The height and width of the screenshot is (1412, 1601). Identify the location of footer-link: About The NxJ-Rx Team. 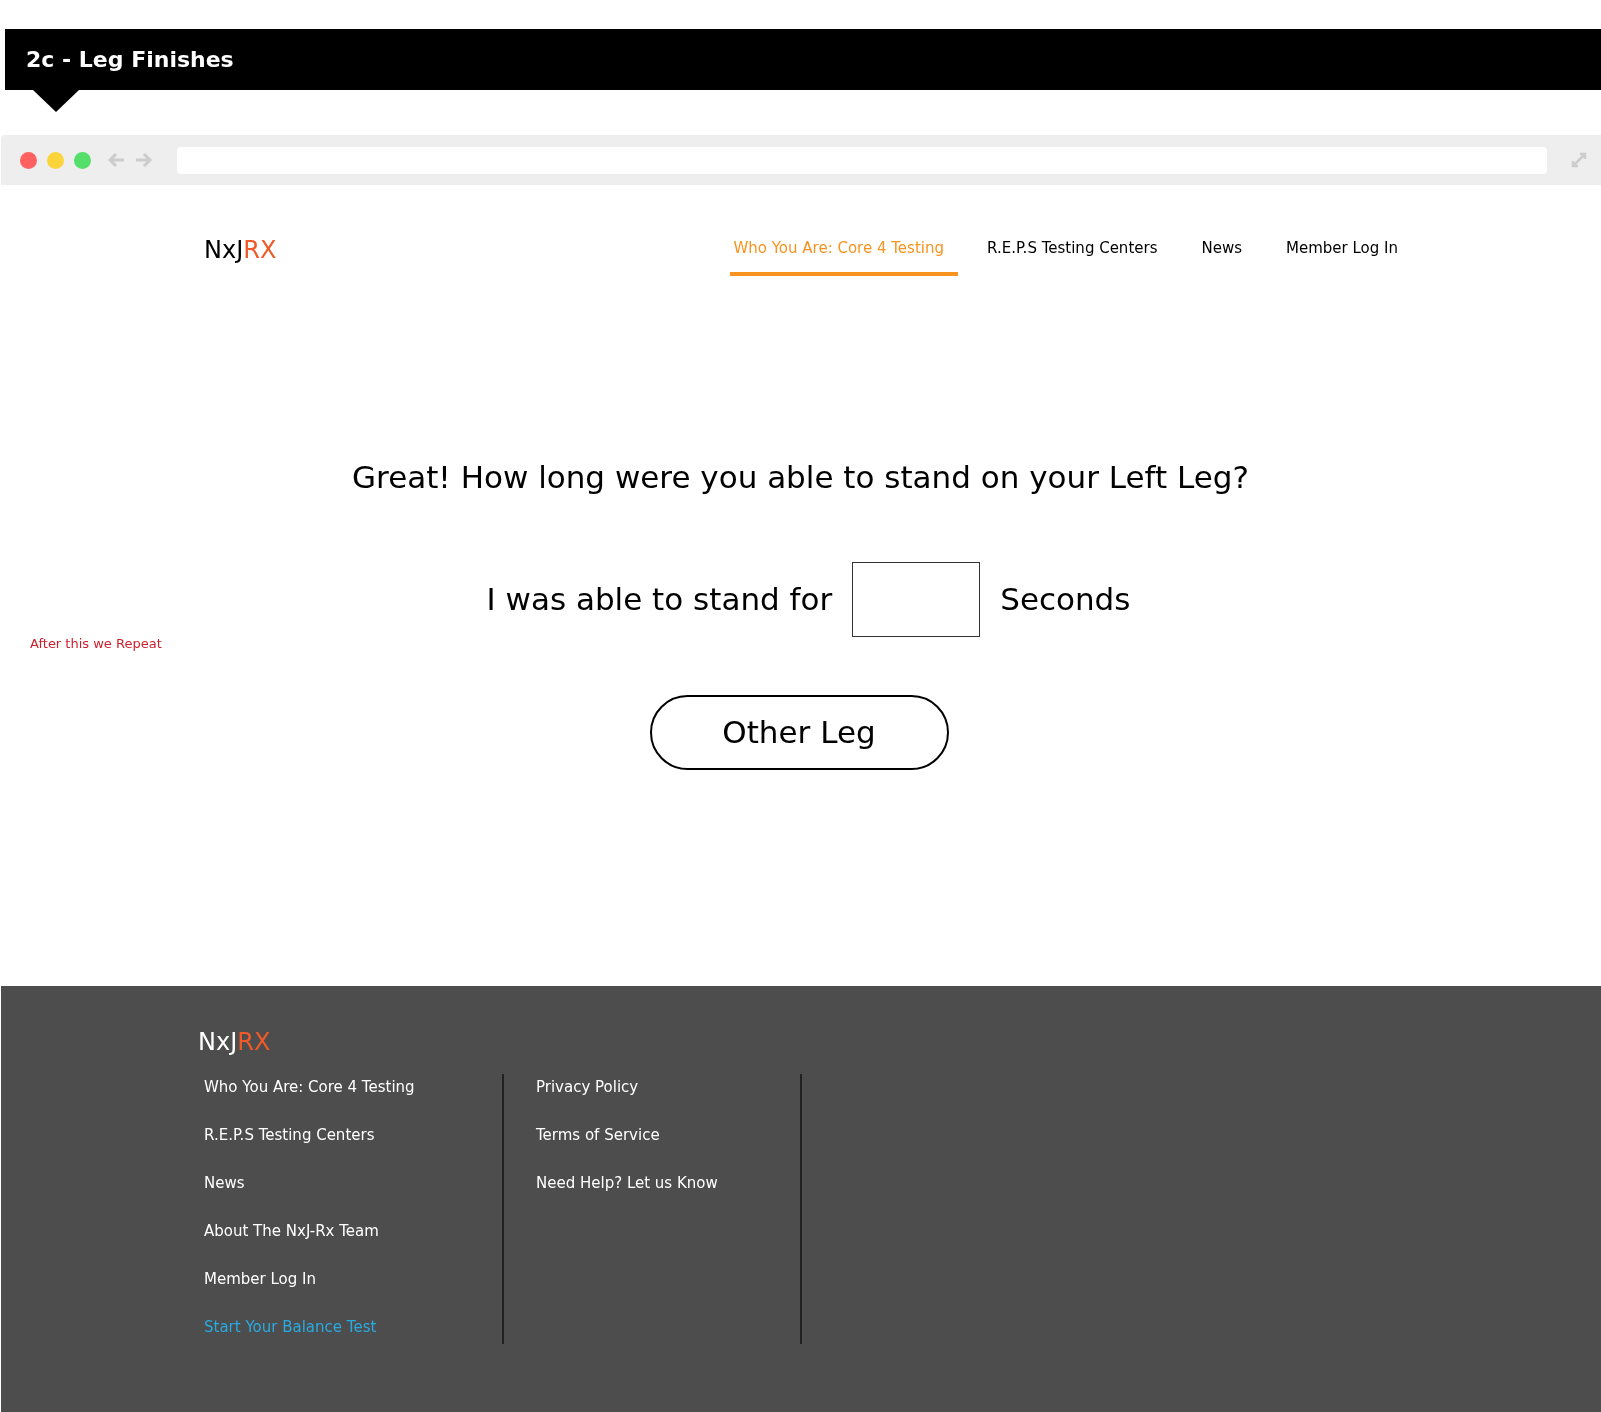
(353, 1231).